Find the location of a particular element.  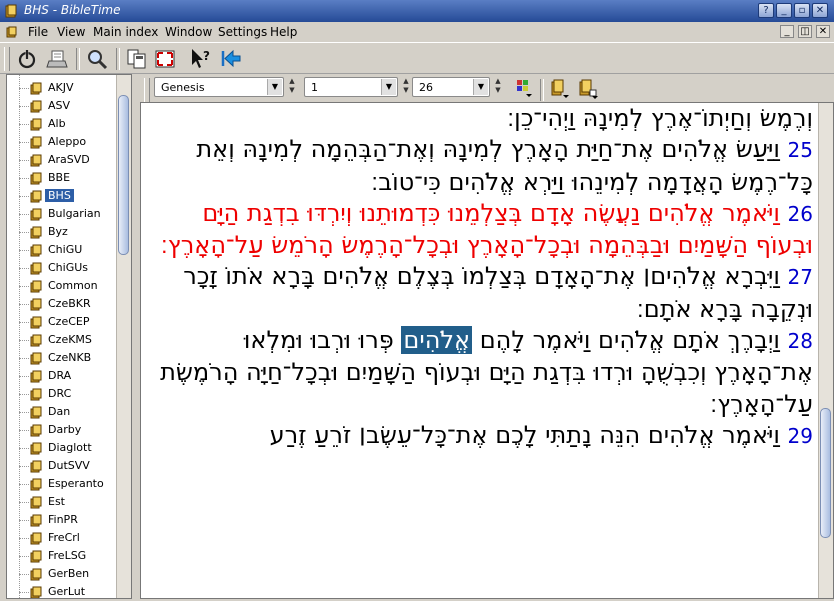

display-toolbar-handle is located at coordinates (147, 90).